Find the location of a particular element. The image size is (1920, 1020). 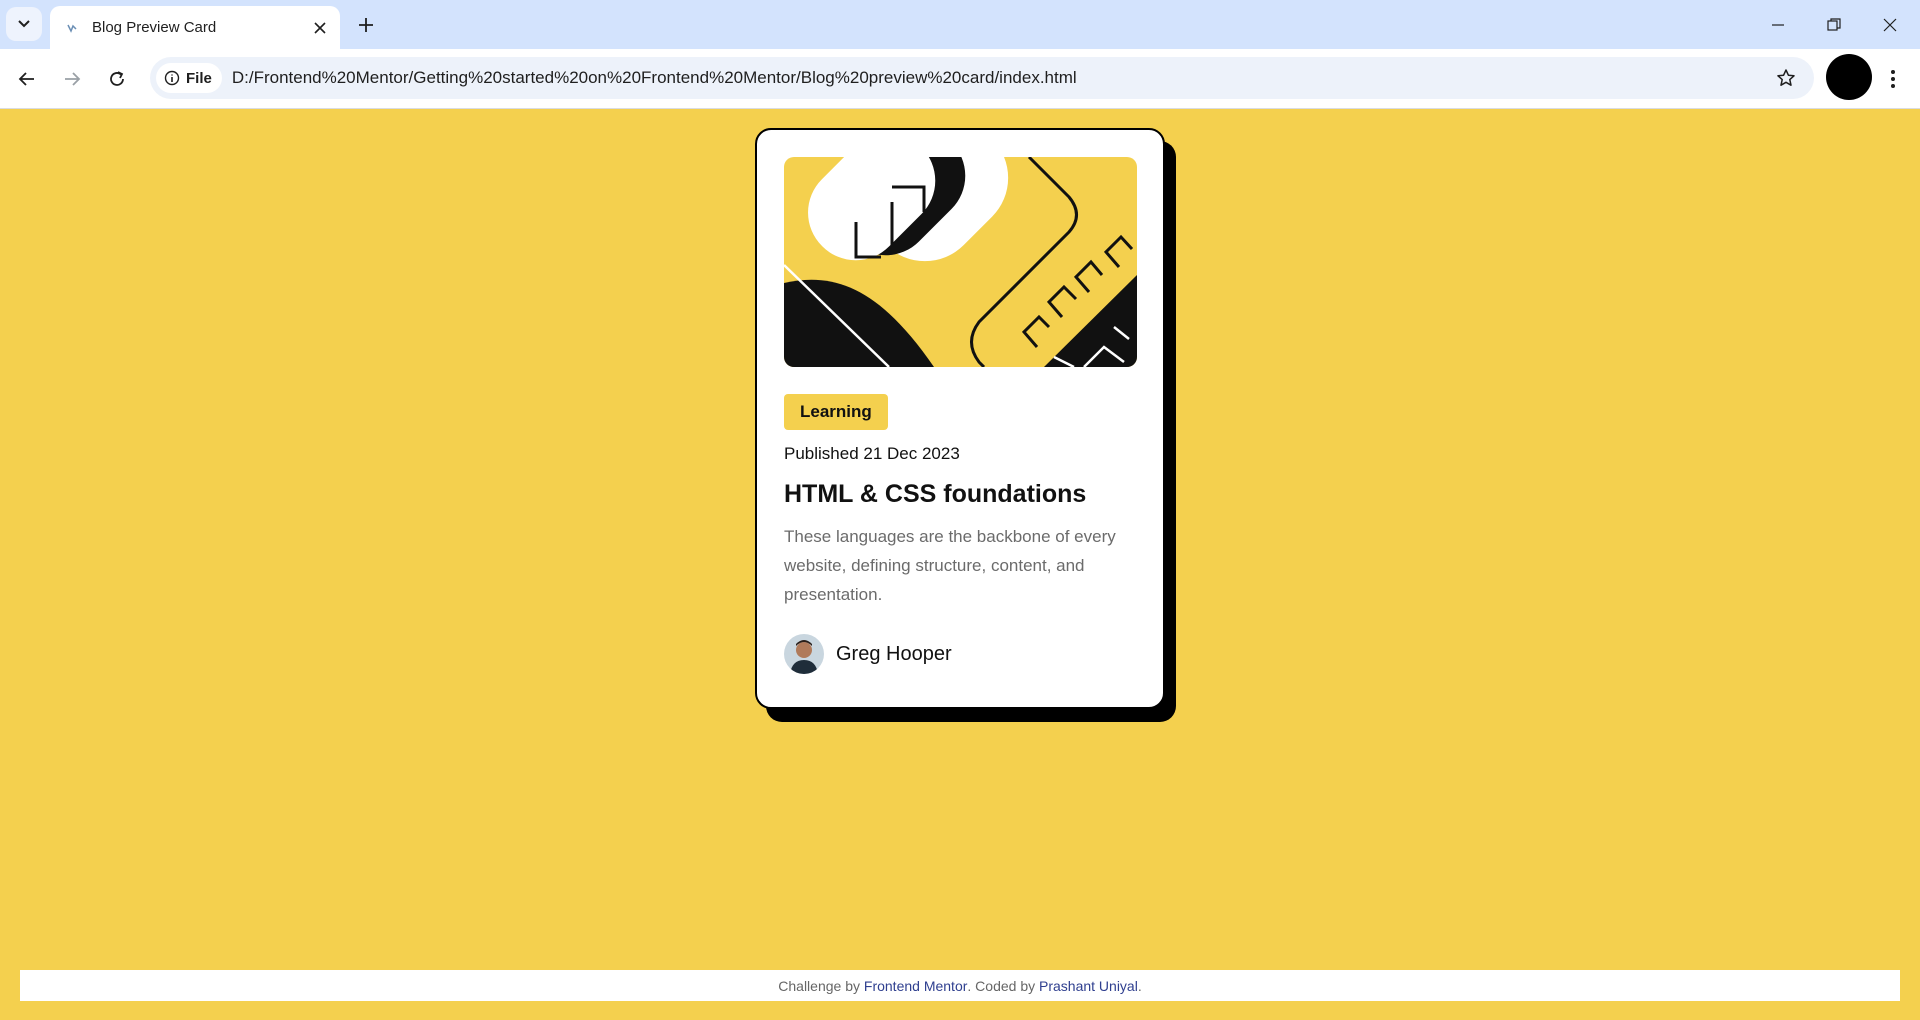

bookmark-button is located at coordinates (1786, 78).